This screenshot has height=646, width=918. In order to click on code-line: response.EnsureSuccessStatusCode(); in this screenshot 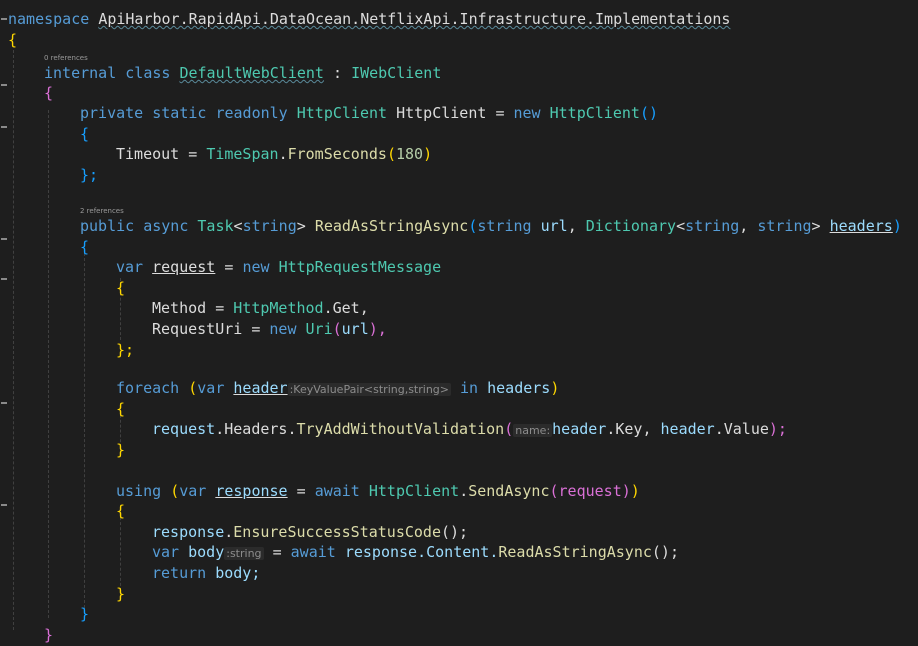, I will do `click(310, 531)`.